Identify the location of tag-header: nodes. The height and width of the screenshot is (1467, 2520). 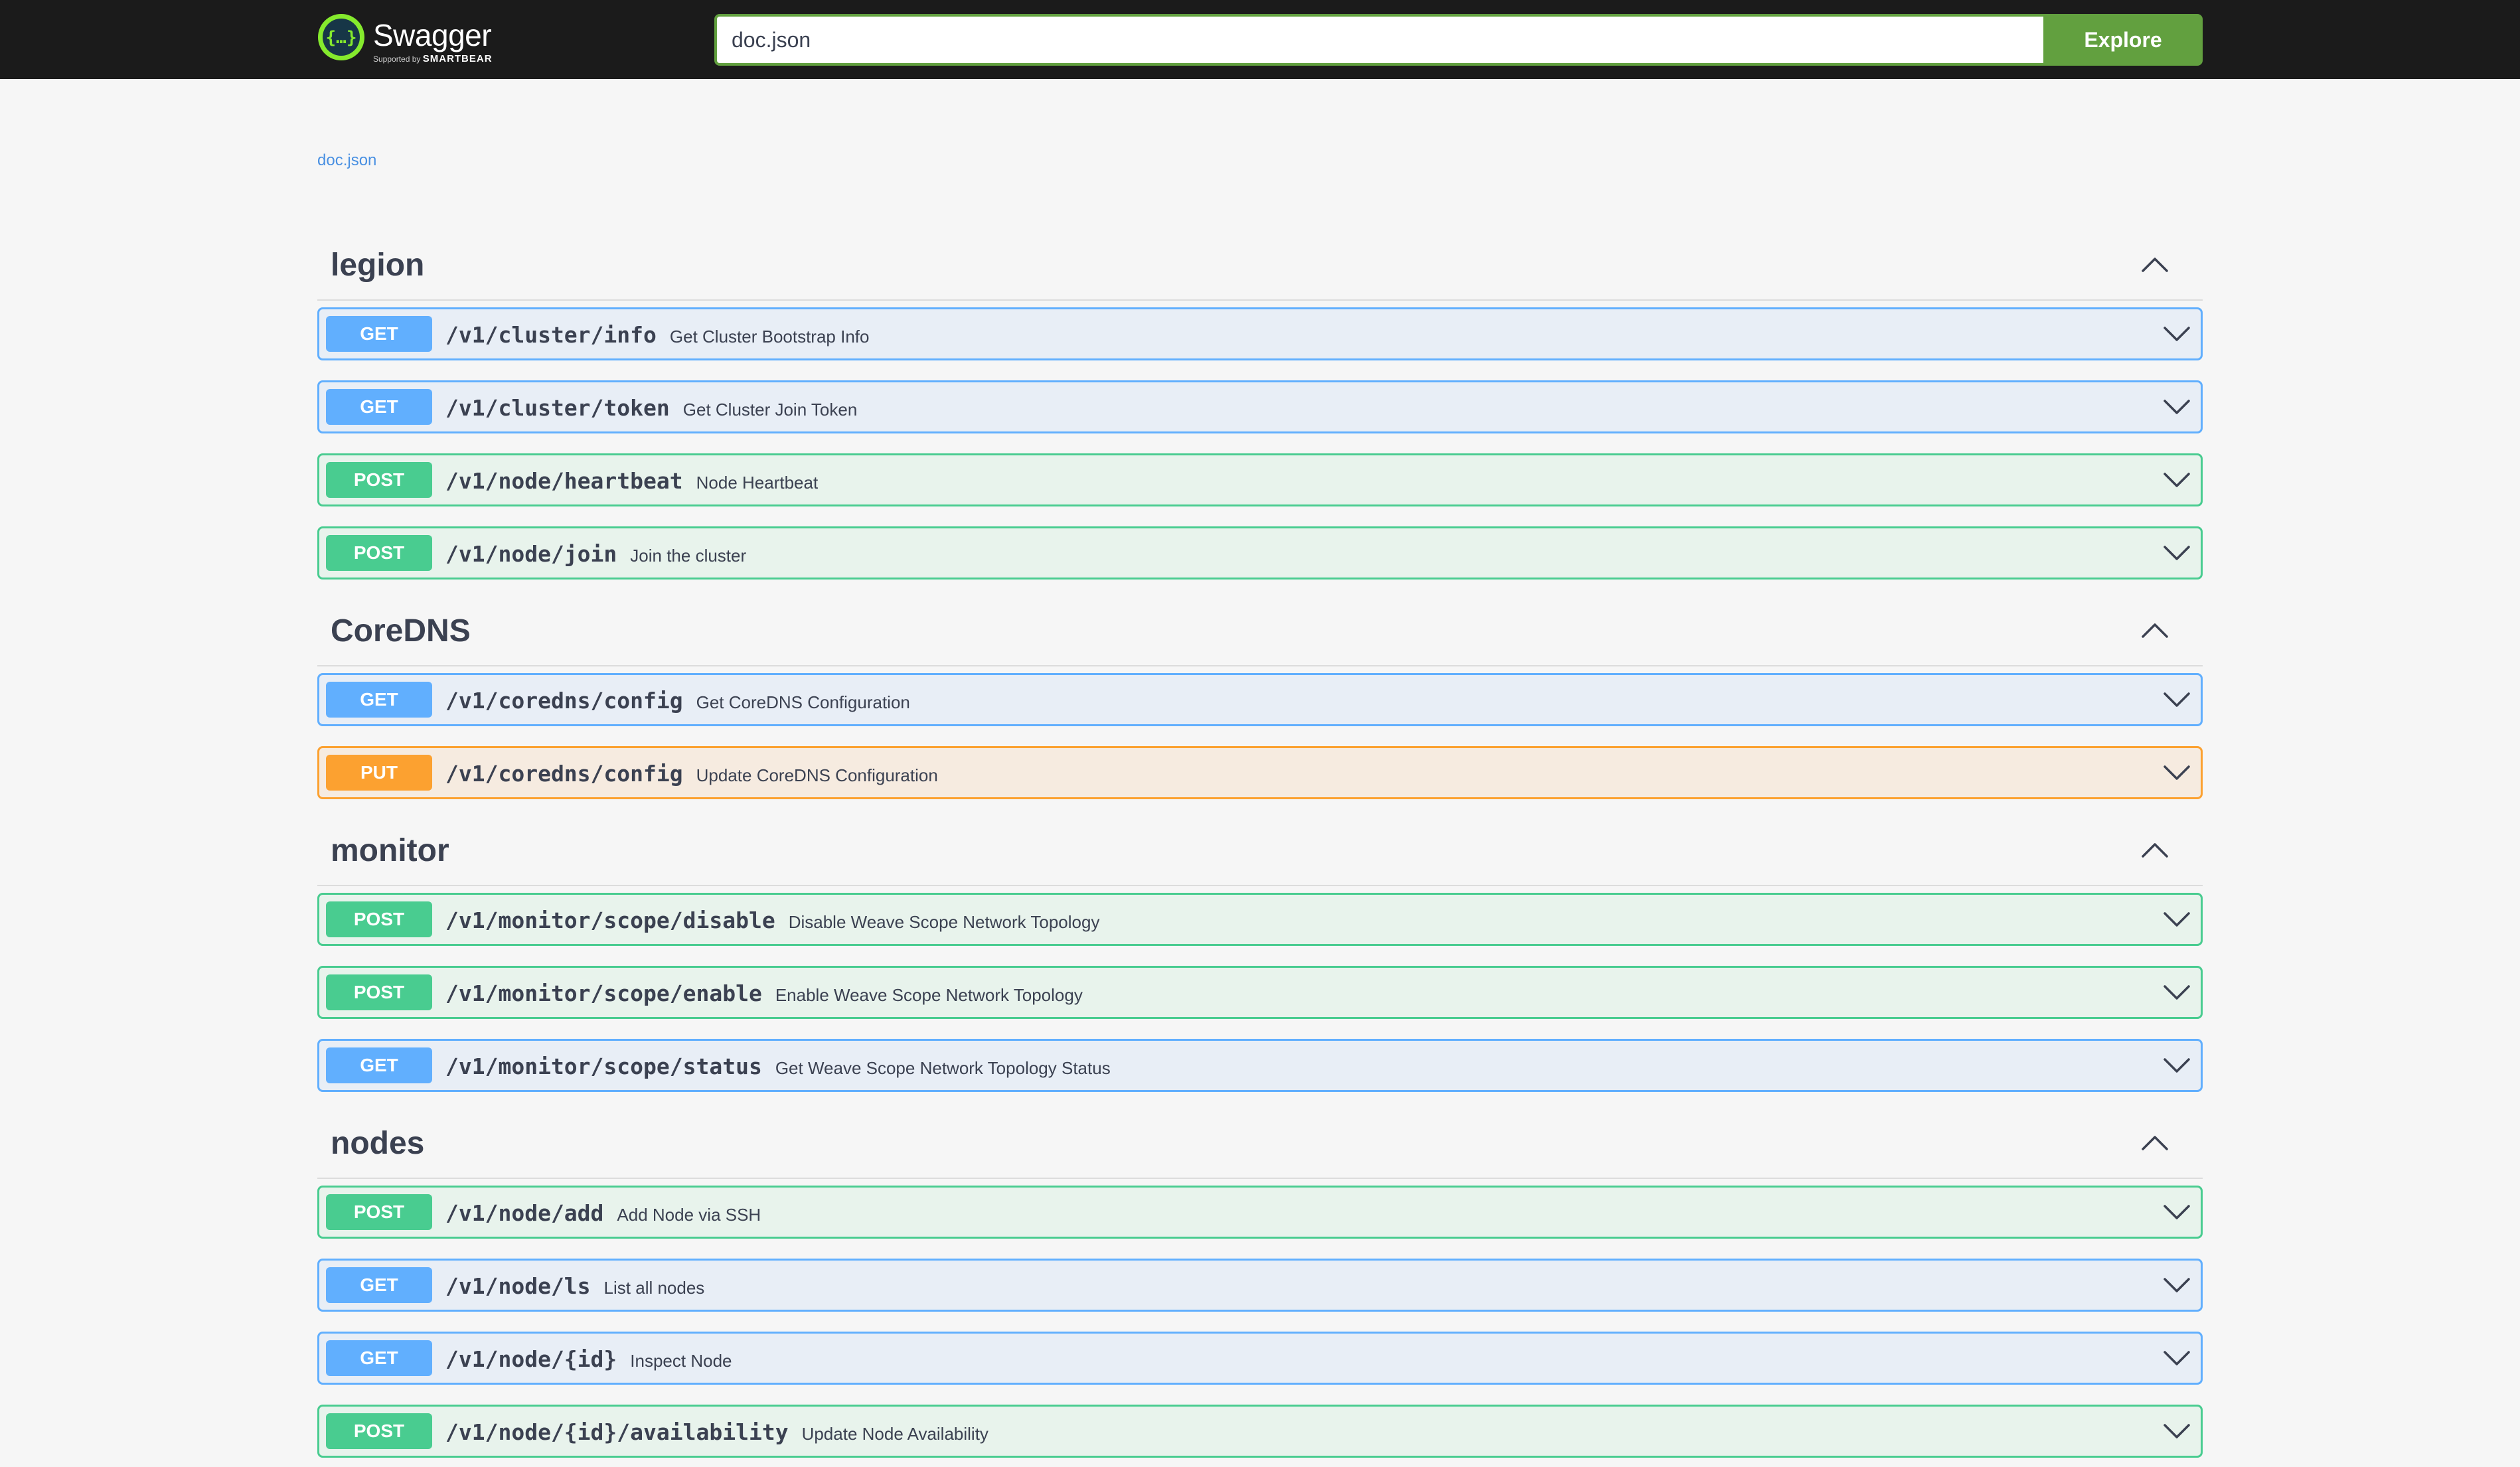
(1260, 1141).